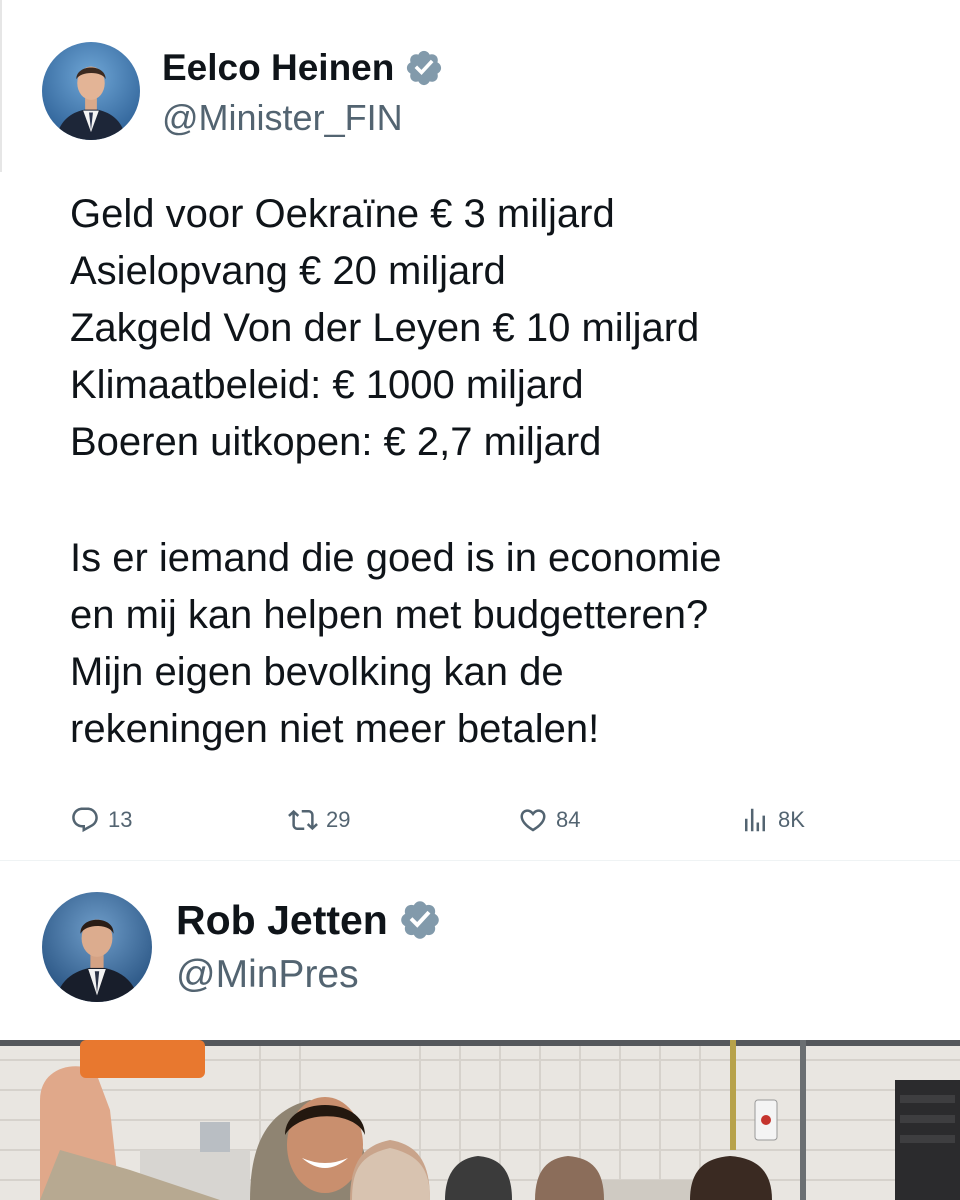 The width and height of the screenshot is (960, 1200). What do you see at coordinates (396, 558) in the screenshot?
I see `tweet-line: Is er iemand die goed is in economie` at bounding box center [396, 558].